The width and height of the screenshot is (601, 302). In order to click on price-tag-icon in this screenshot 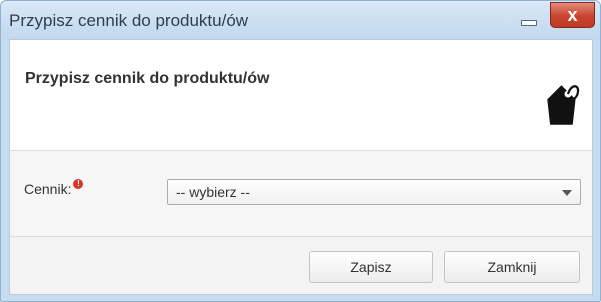, I will do `click(563, 105)`.